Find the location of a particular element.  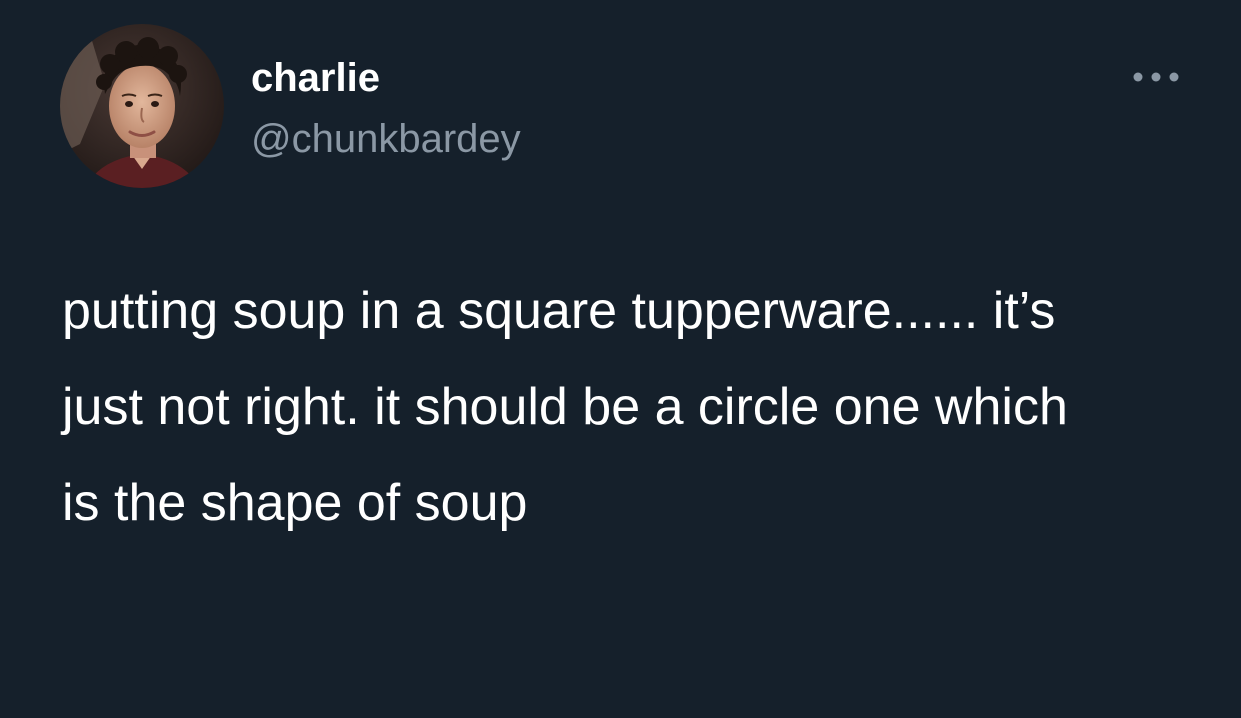

avatar is located at coordinates (142, 106).